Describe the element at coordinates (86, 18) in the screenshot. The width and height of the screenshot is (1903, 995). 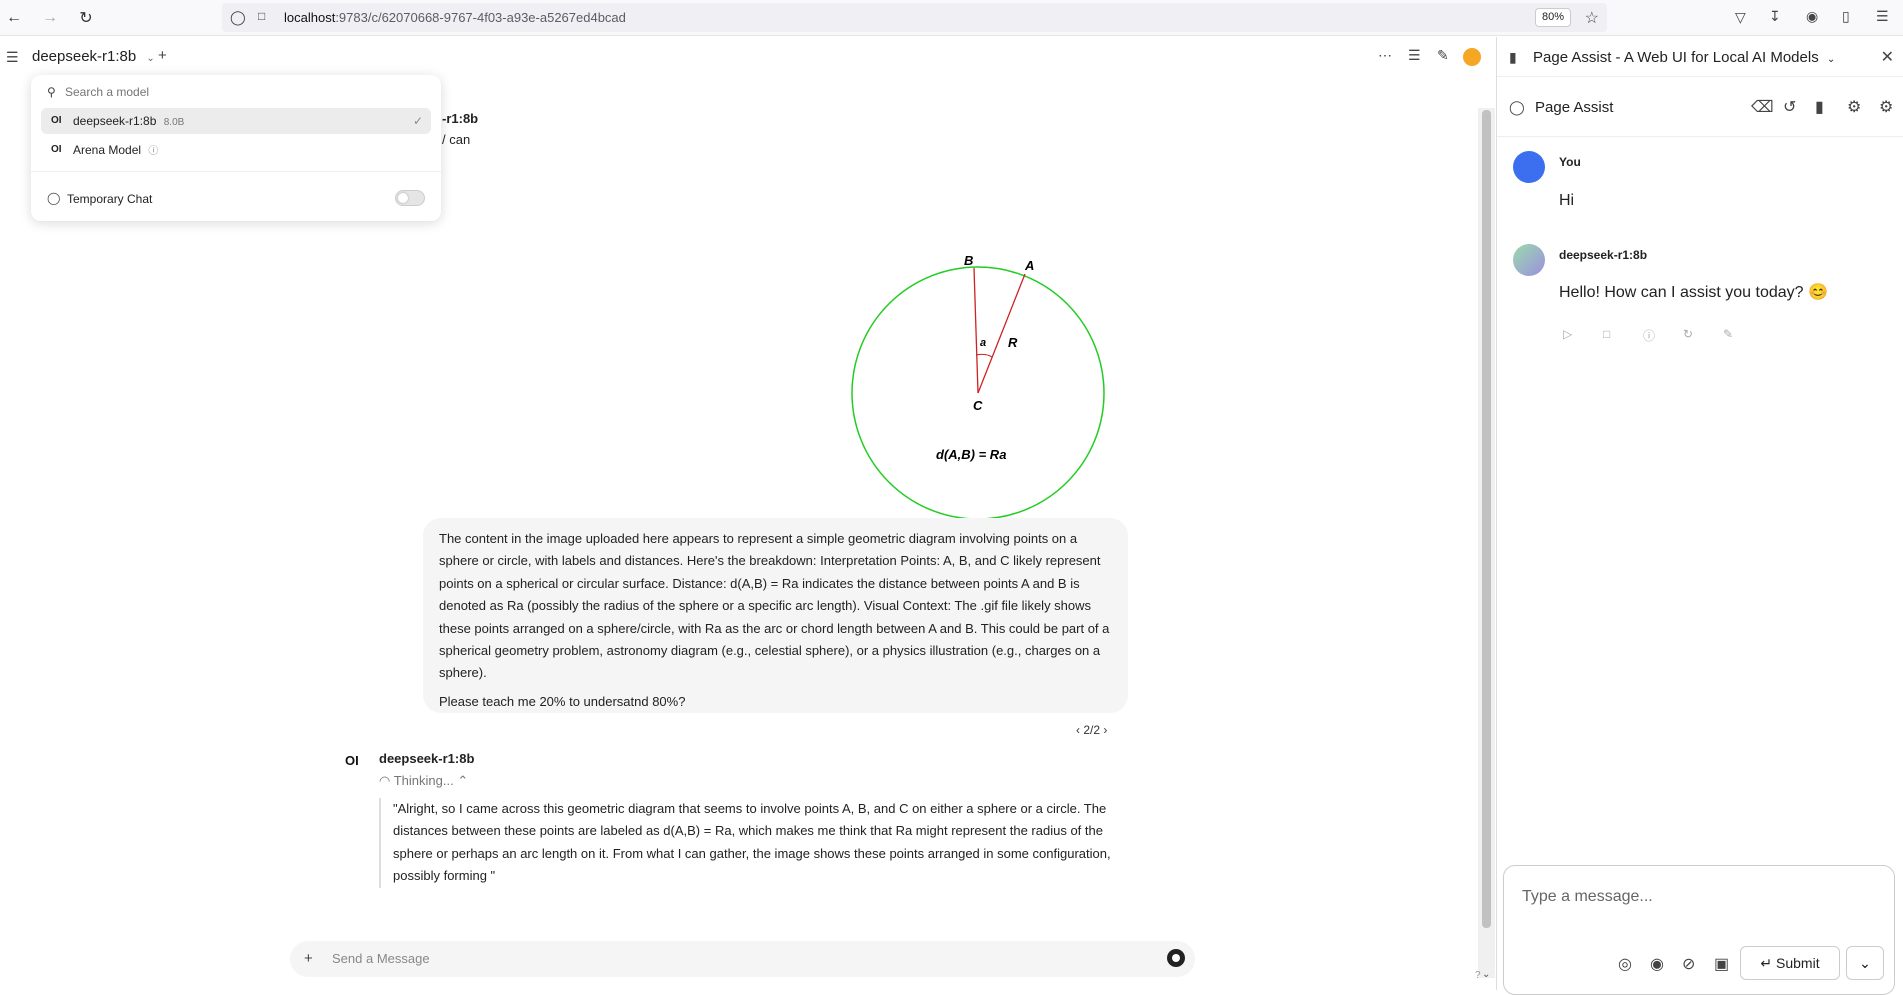
I see `reload-icon: ↻` at that location.